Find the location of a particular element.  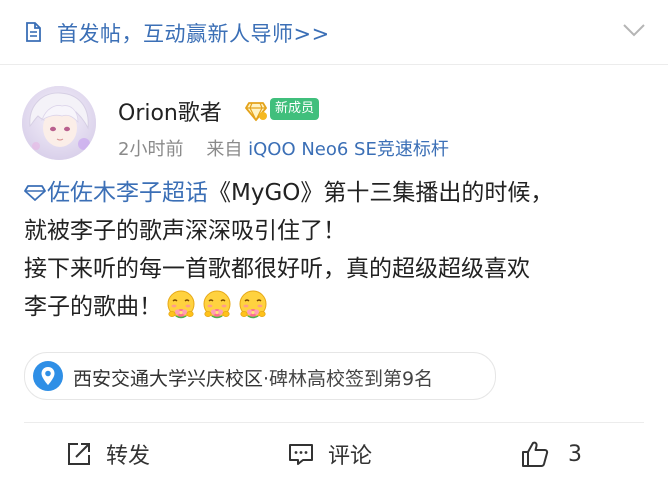

repost-button: 转发 is located at coordinates (108, 454).